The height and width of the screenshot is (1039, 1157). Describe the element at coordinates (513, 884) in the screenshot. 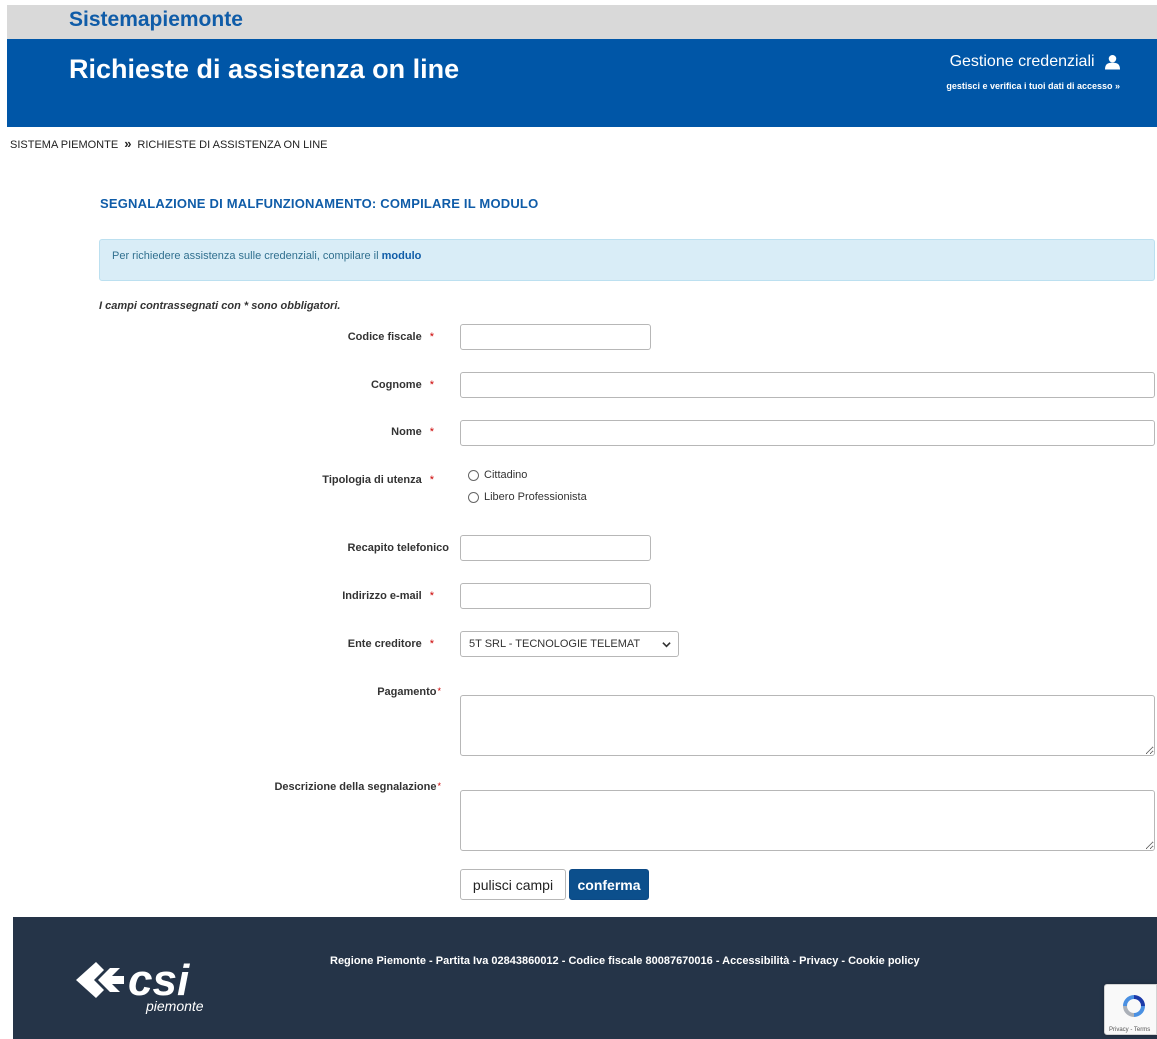

I see `clear-fields-button: pulisci campi` at that location.